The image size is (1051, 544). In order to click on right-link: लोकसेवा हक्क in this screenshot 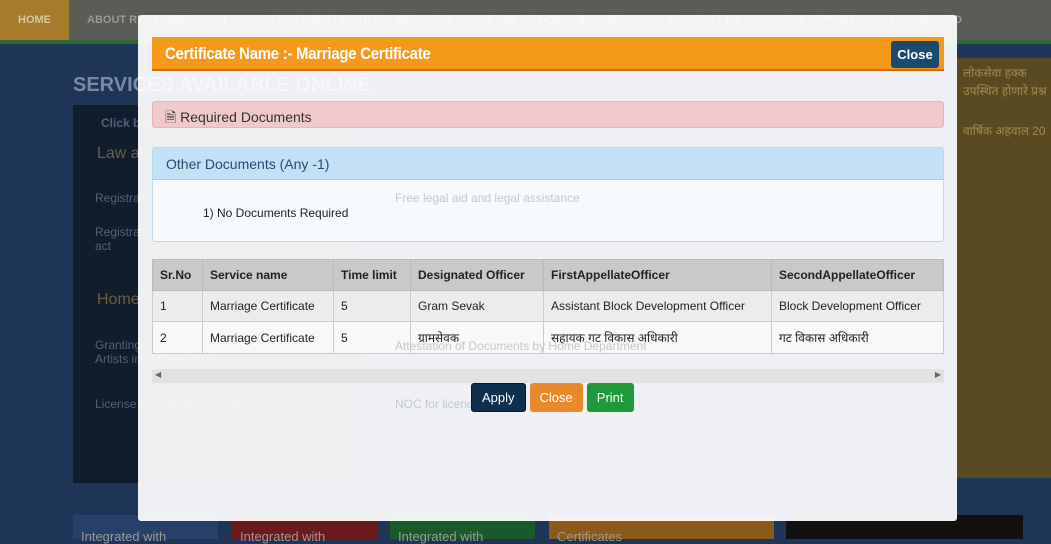, I will do `click(995, 72)`.